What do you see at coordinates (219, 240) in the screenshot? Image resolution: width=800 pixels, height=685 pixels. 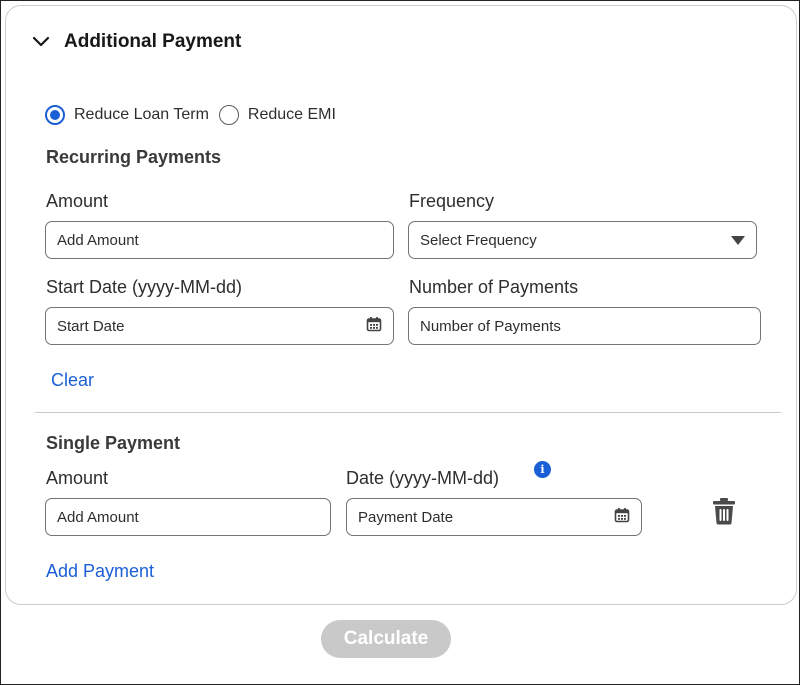 I see `recurring-amount-input: Add Amount` at bounding box center [219, 240].